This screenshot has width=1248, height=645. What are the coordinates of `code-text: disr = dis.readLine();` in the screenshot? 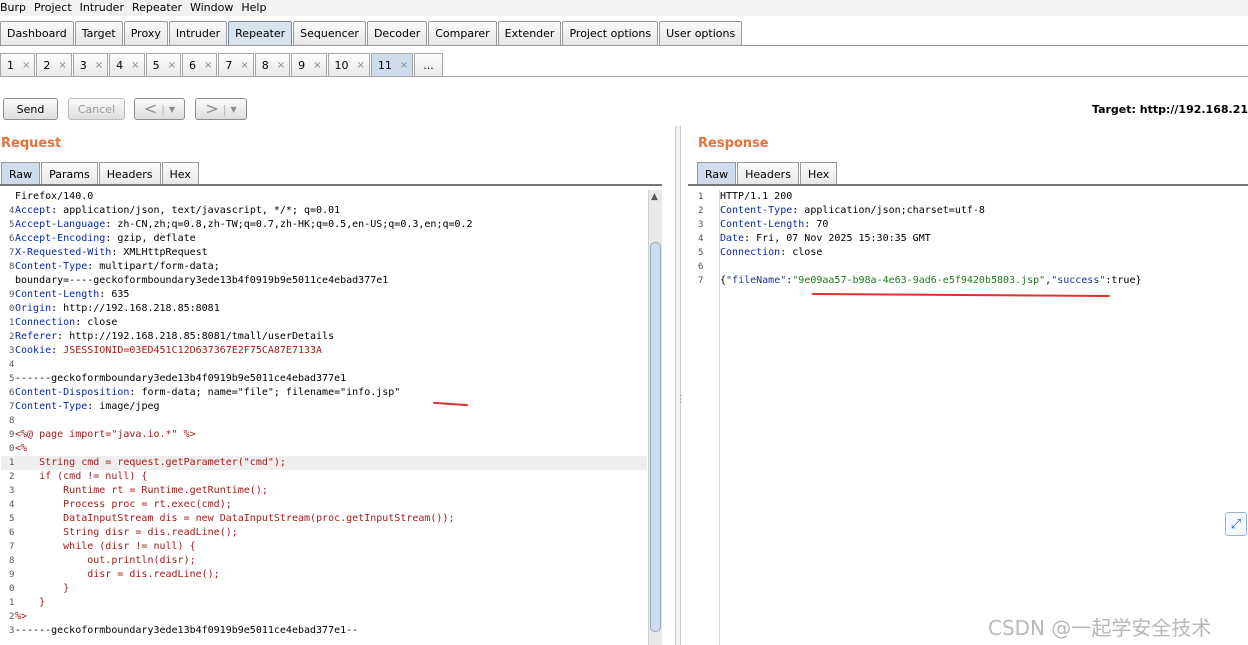 It's located at (117, 574).